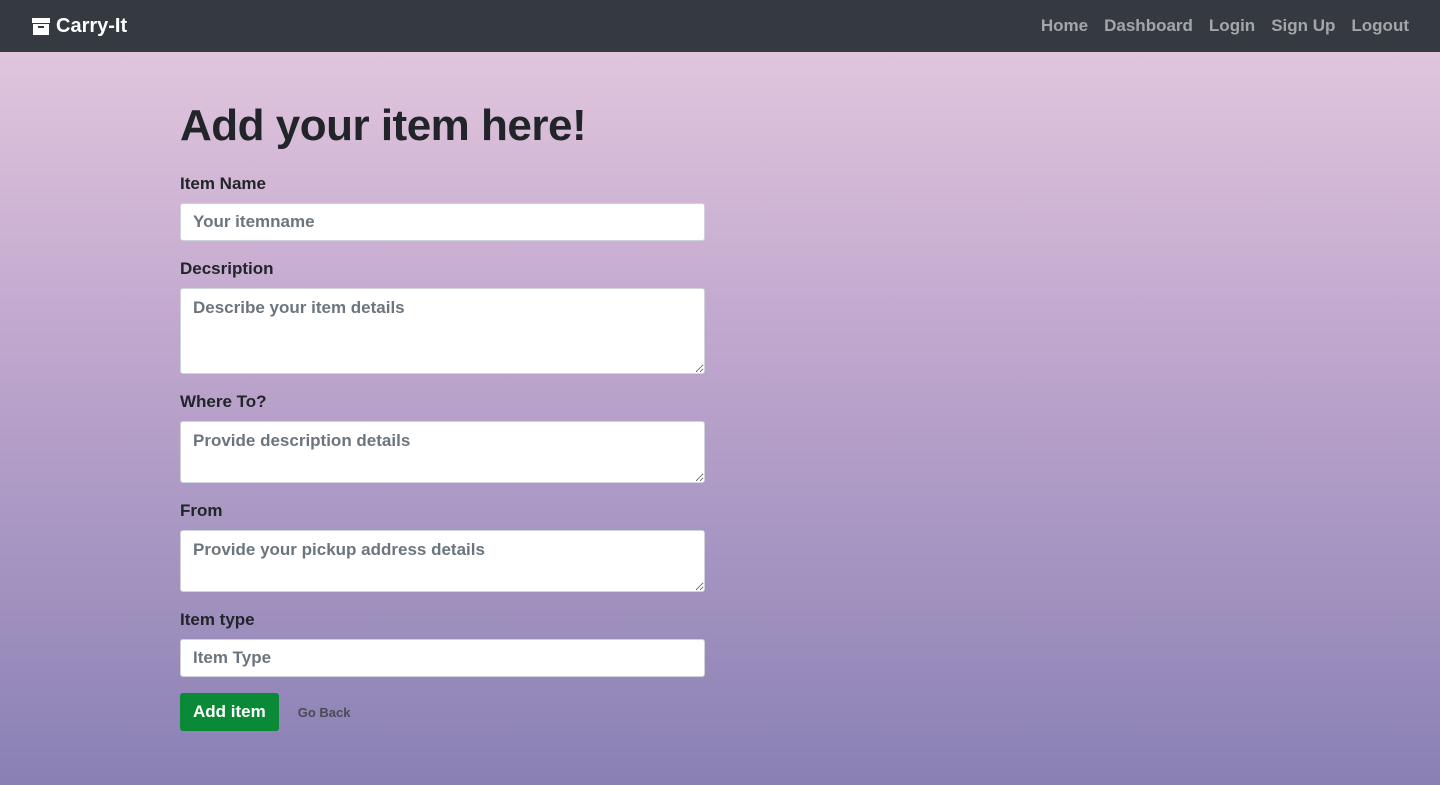 This screenshot has width=1440, height=785. I want to click on nav-link-logout: Logout, so click(1380, 26).